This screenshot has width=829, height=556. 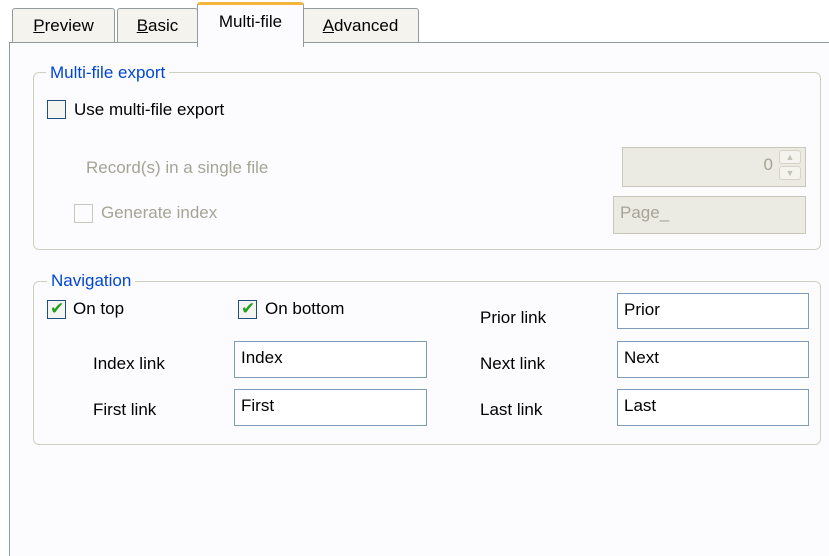 I want to click on tab-advanced: Advanced, so click(x=360, y=25).